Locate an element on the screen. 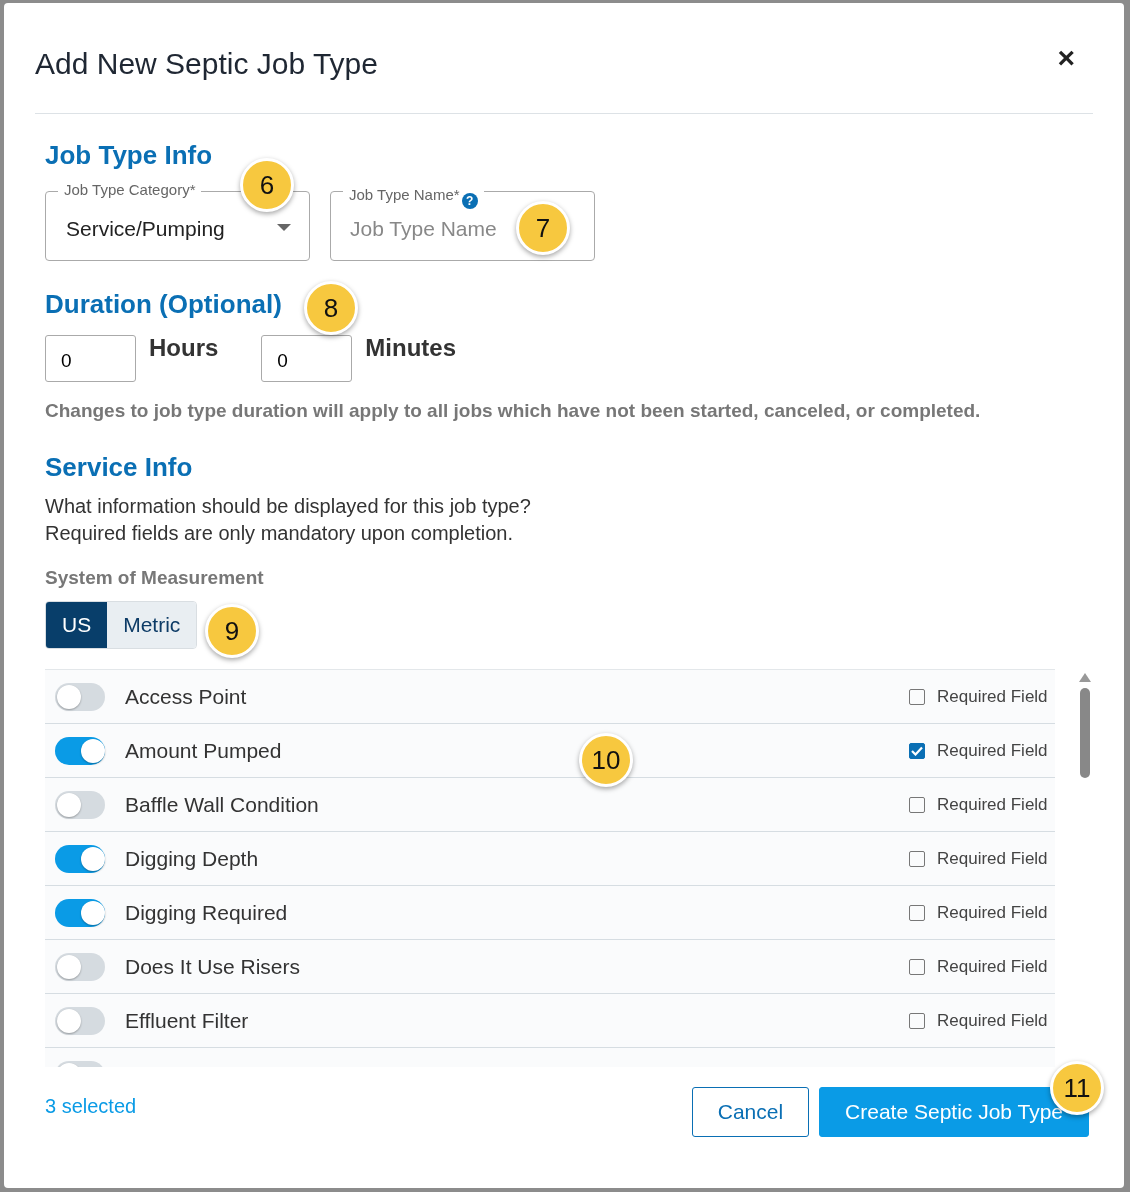  dialog-title: Add New Septic Job Type is located at coordinates (206, 63).